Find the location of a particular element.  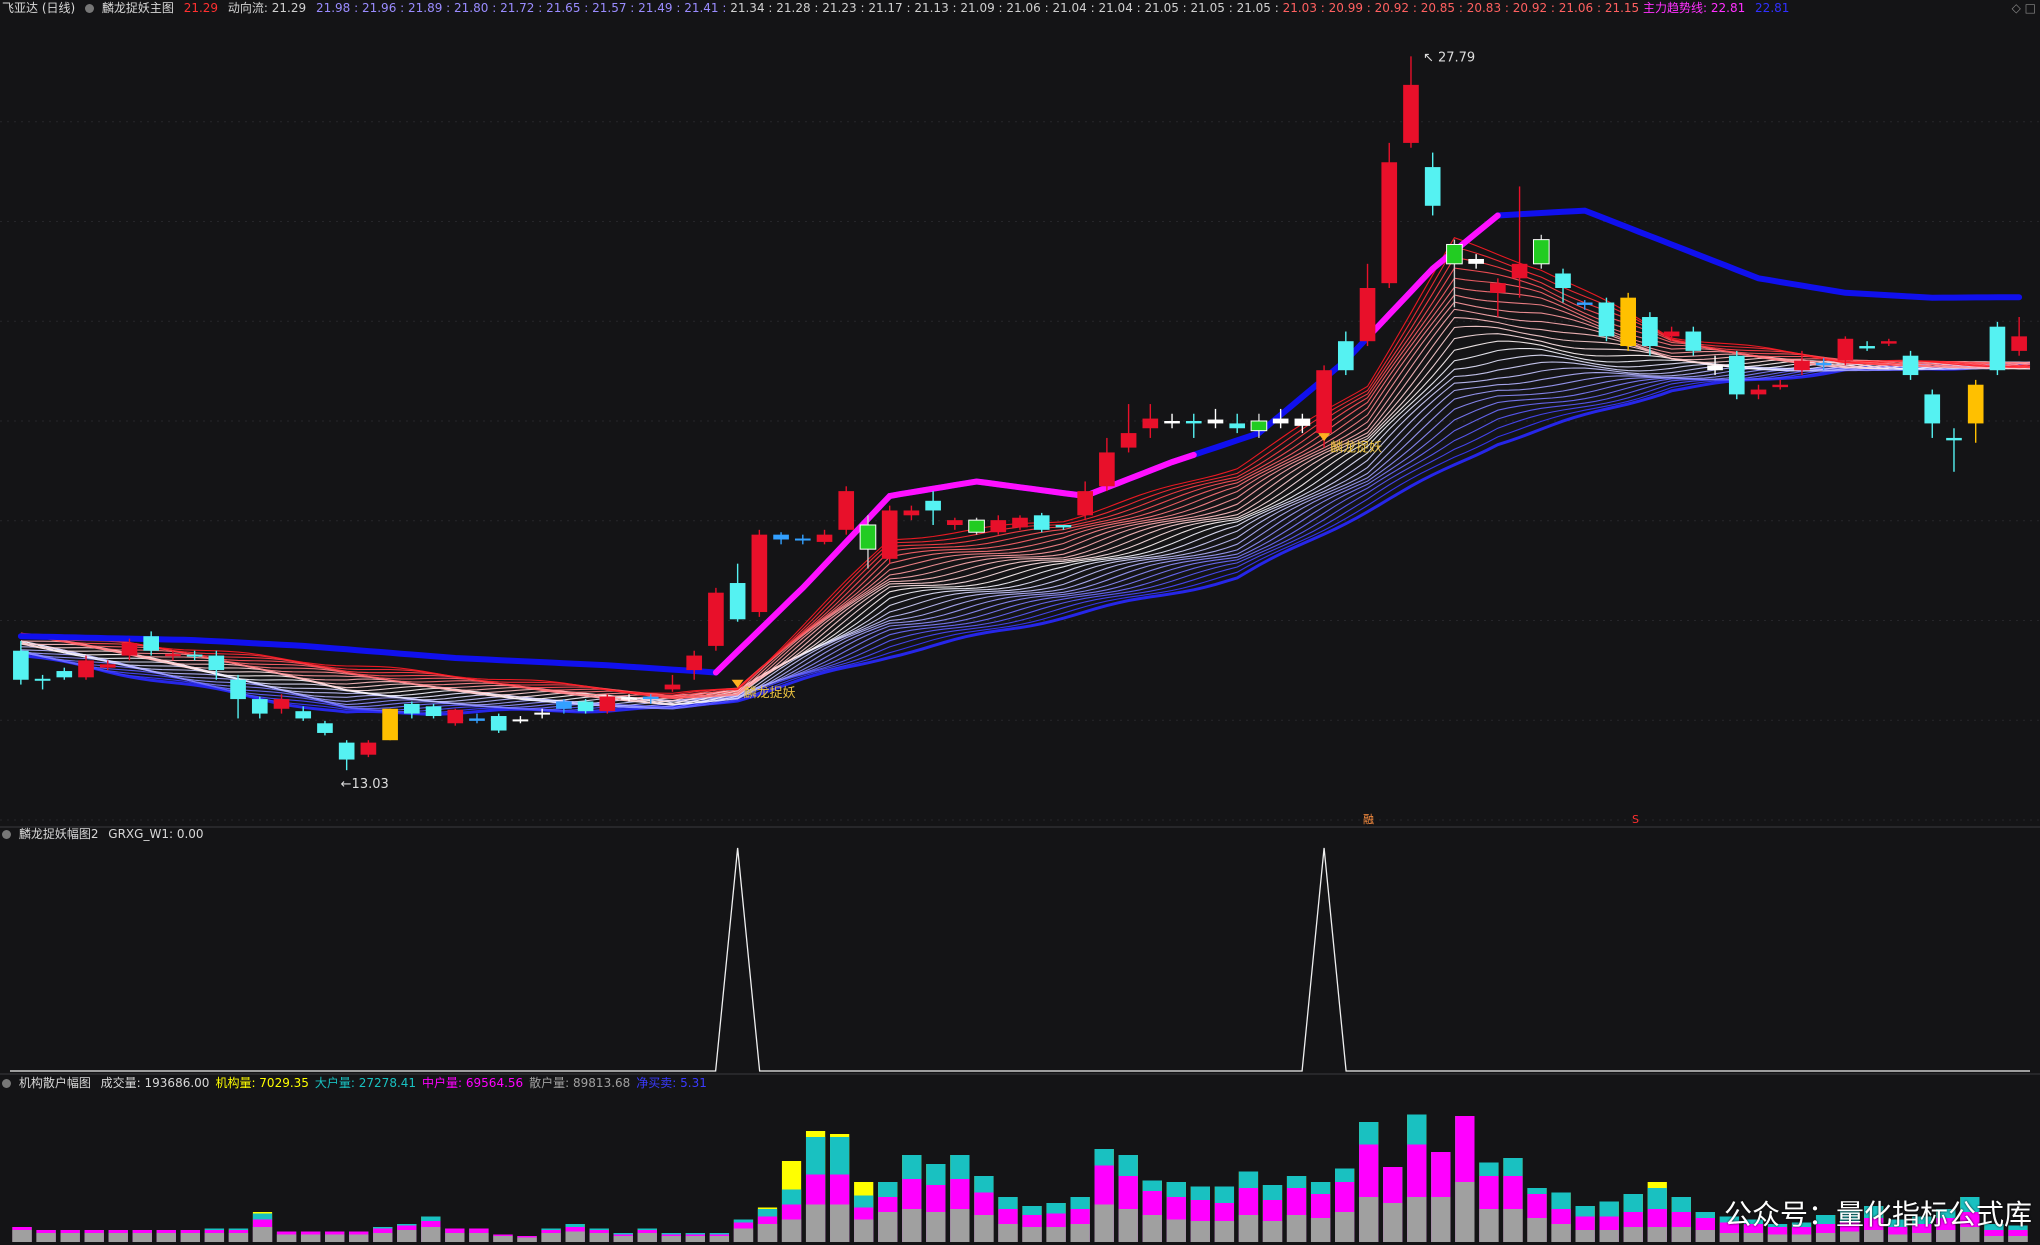

indicator-settings-icon is located at coordinates (90, 8).